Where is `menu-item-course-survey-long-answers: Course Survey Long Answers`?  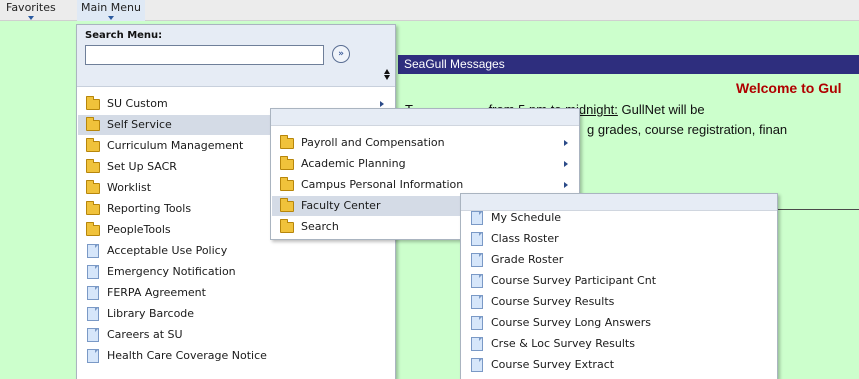
menu-item-course-survey-long-answers: Course Survey Long Answers is located at coordinates (619, 323).